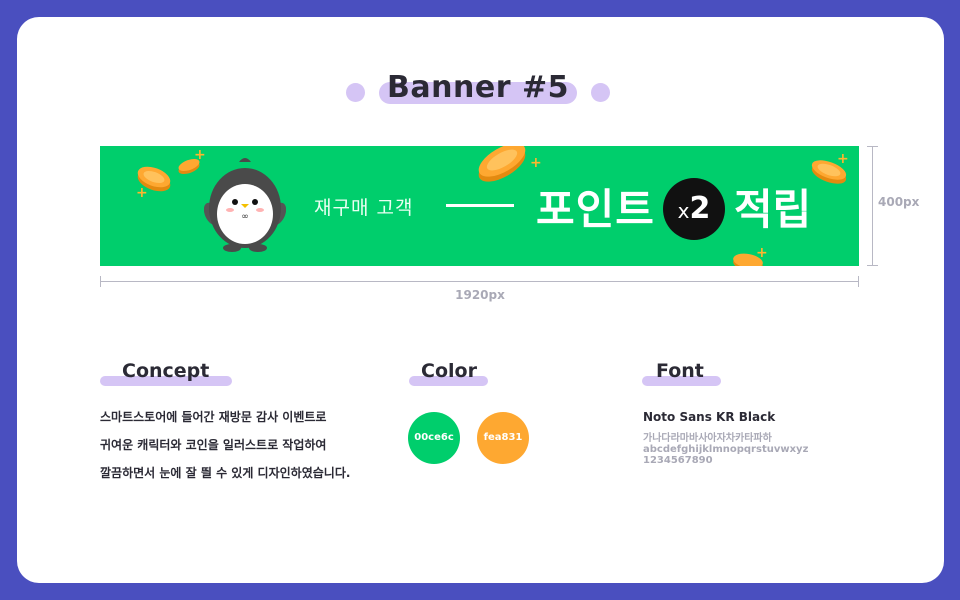 The image size is (960, 600). Describe the element at coordinates (245, 205) in the screenshot. I see `penguin-character-icon: ∞` at that location.